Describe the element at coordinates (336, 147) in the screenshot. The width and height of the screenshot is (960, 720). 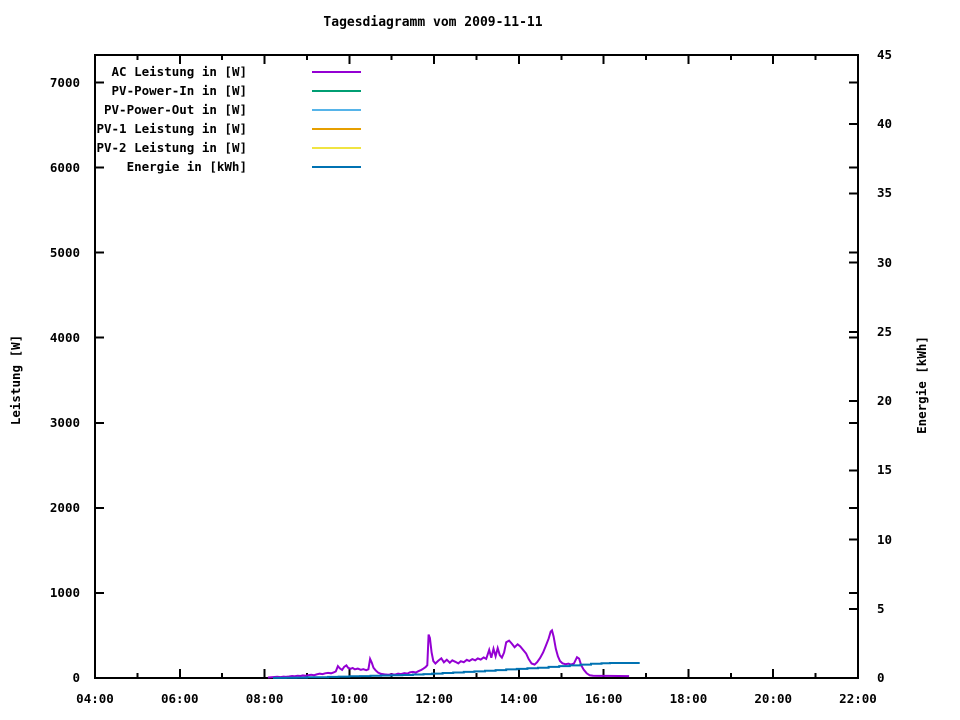
I see `legend-swatch-pv-2-leistung` at that location.